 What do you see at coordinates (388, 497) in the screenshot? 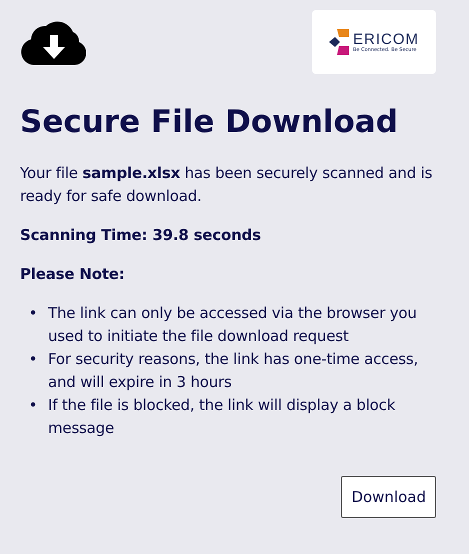
I see `download-button: Download` at bounding box center [388, 497].